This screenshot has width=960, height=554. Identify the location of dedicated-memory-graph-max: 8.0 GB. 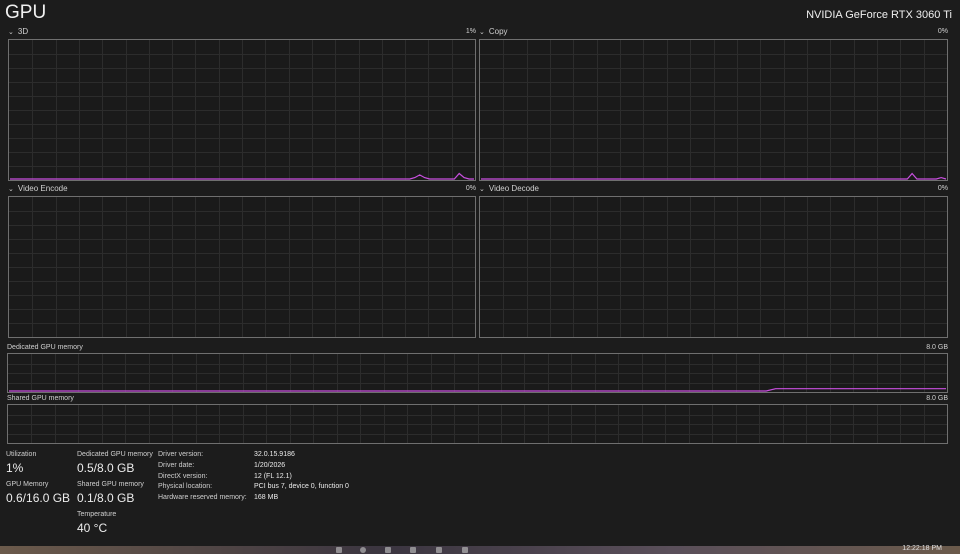
(937, 347).